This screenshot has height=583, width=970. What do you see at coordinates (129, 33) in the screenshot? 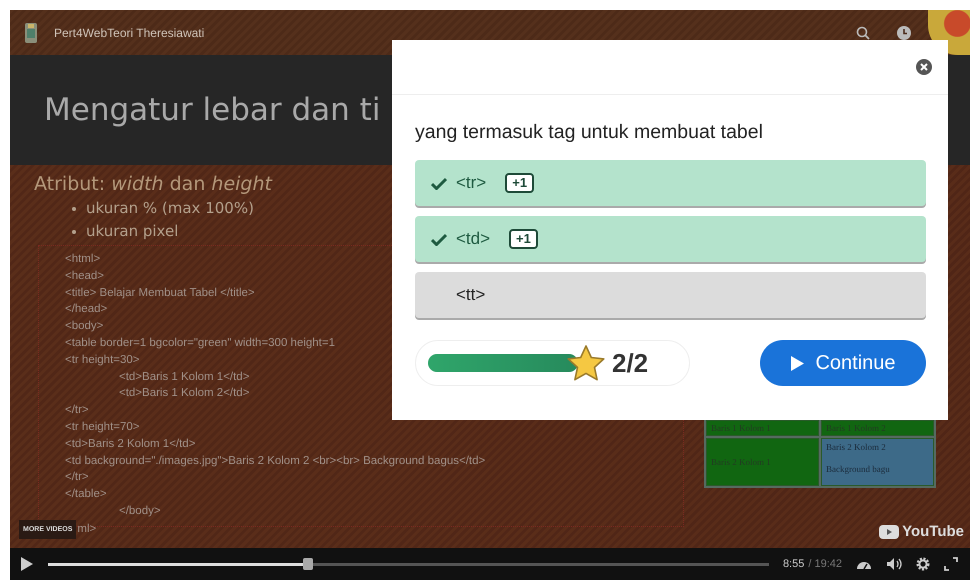
I see `video-title: Pert4WebTeori Theresiawati` at bounding box center [129, 33].